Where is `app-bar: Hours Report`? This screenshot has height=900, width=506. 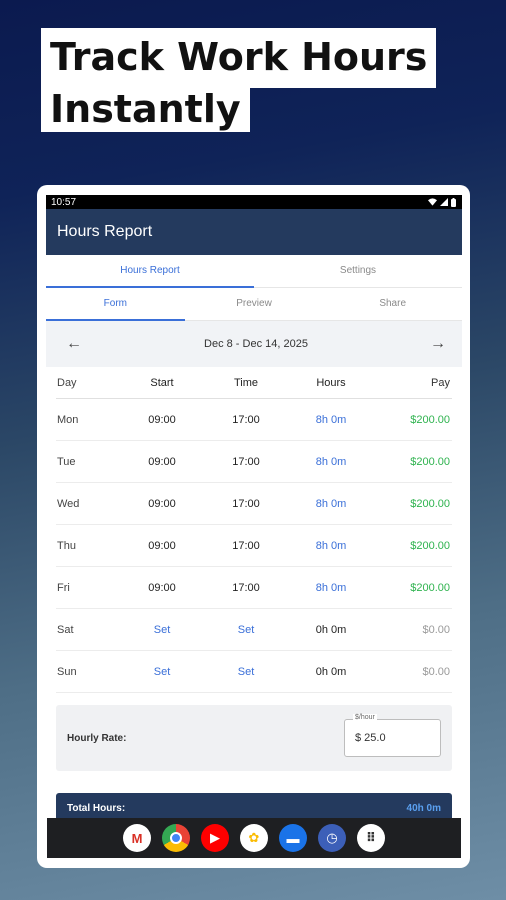 app-bar: Hours Report is located at coordinates (254, 232).